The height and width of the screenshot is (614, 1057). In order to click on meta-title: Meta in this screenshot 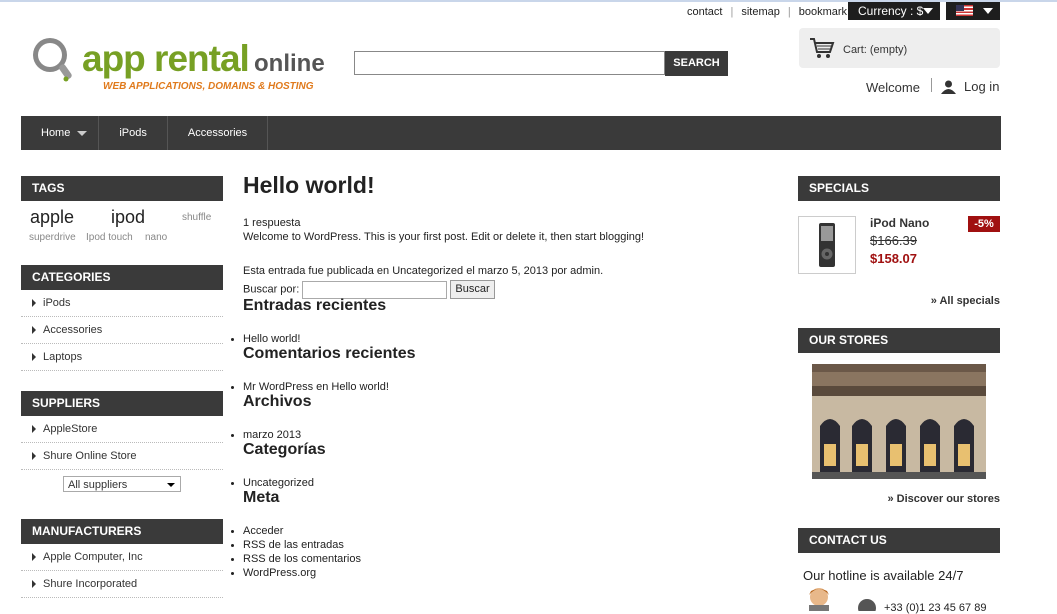, I will do `click(261, 497)`.